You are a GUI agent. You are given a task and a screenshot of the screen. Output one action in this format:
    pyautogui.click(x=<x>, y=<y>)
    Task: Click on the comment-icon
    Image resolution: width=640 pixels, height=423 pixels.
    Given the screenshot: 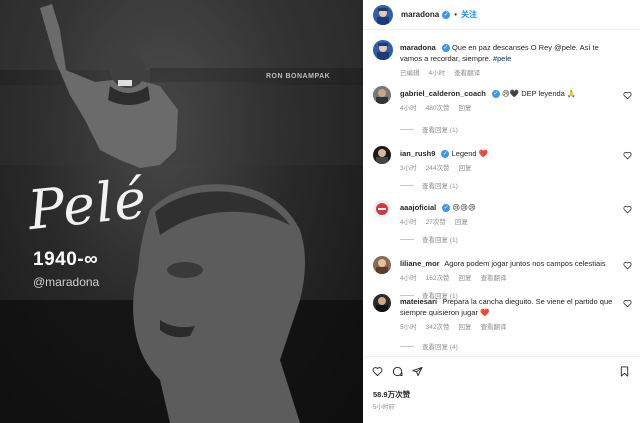 What is the action you would take?
    pyautogui.click(x=397, y=371)
    